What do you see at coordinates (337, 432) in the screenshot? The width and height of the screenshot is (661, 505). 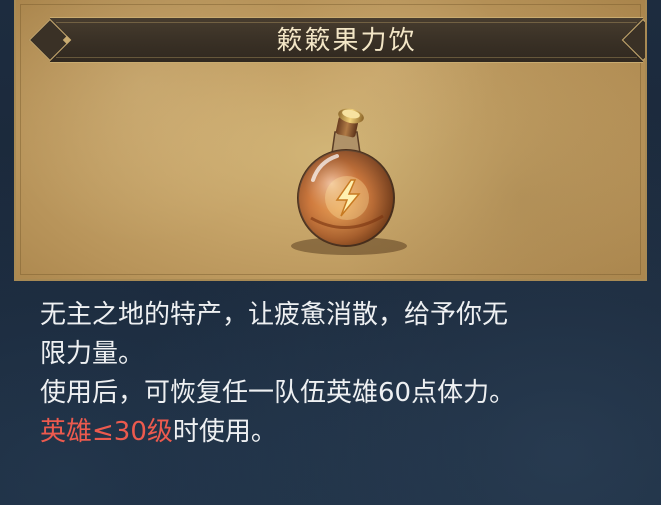 I see `requirement-text: 英雄≤30级时使用。` at bounding box center [337, 432].